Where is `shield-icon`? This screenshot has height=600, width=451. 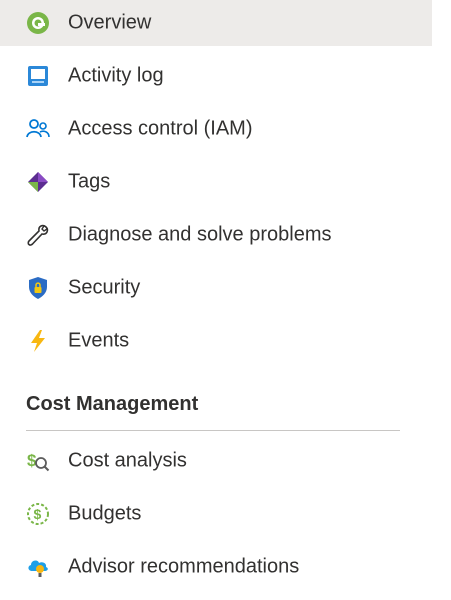 shield-icon is located at coordinates (38, 288).